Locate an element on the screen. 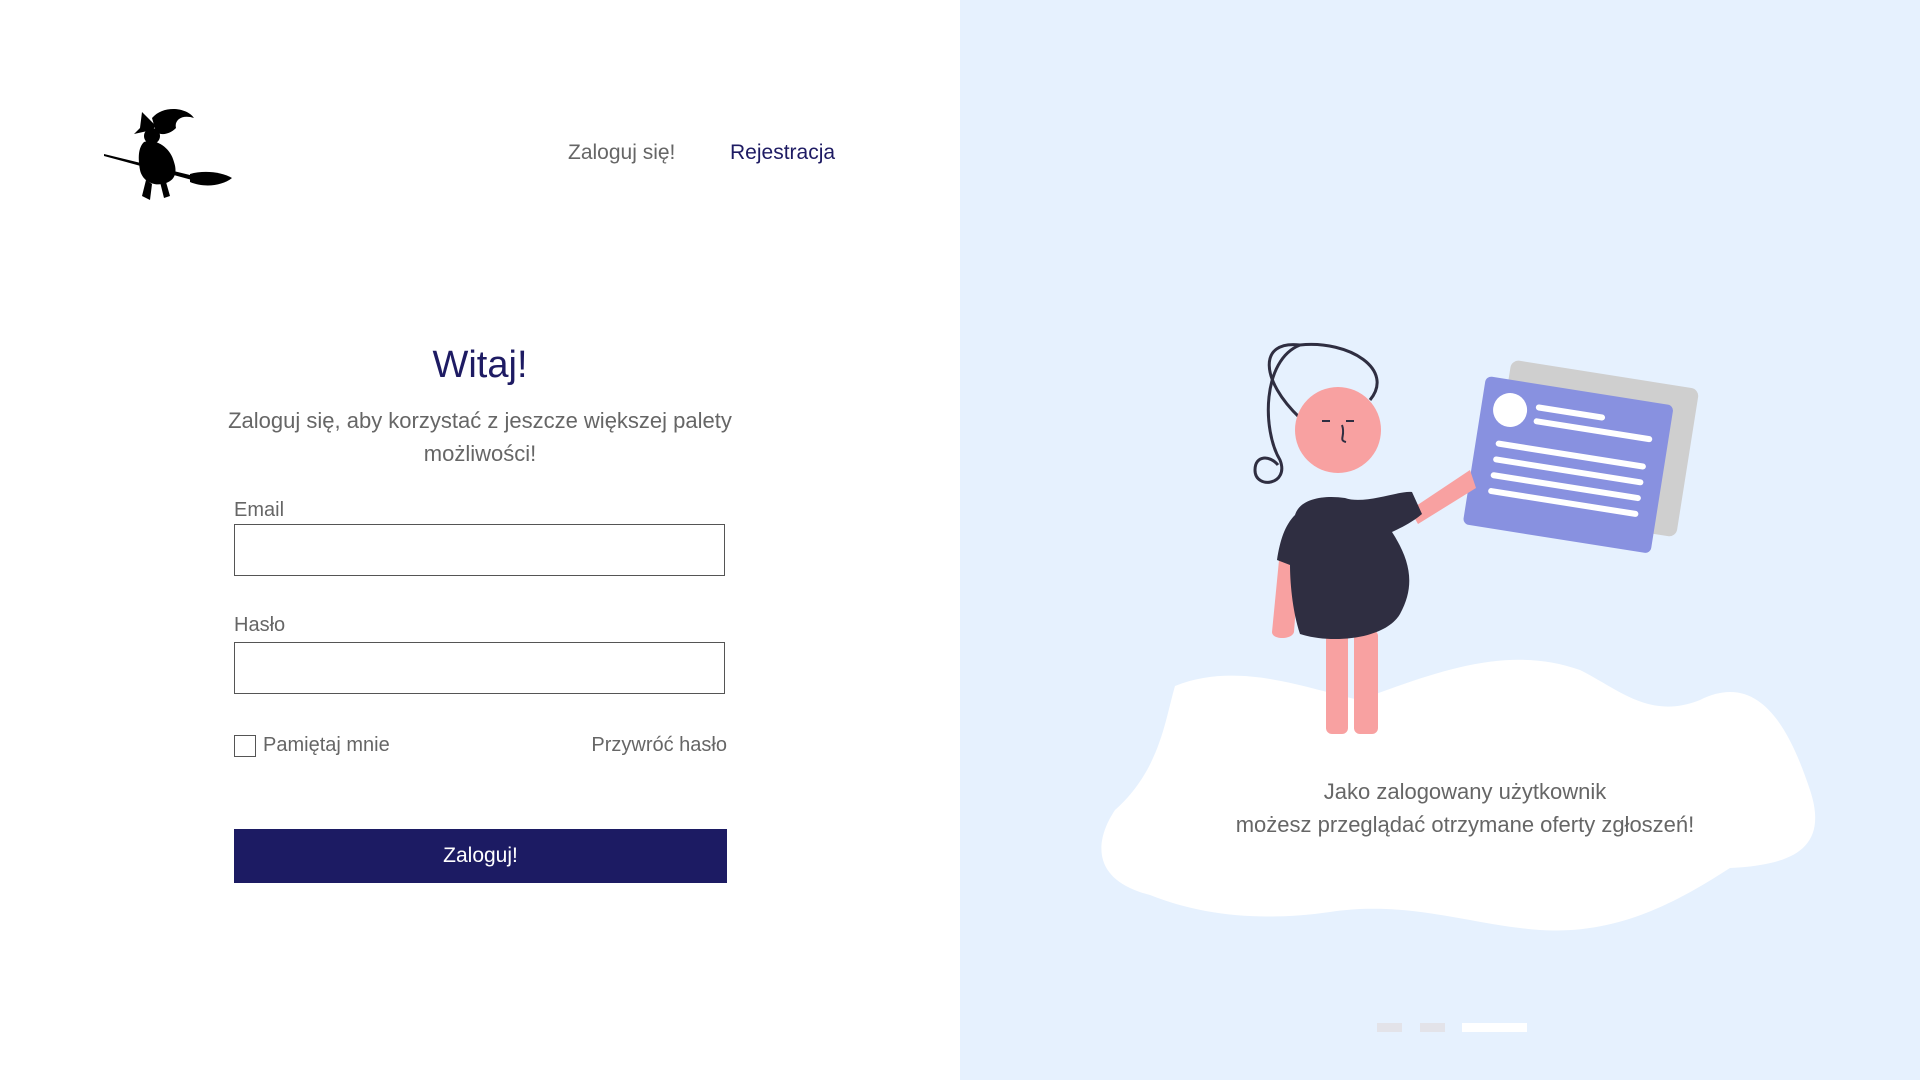 The width and height of the screenshot is (1920, 1080). carousel-dot-3-active is located at coordinates (1494, 1027).